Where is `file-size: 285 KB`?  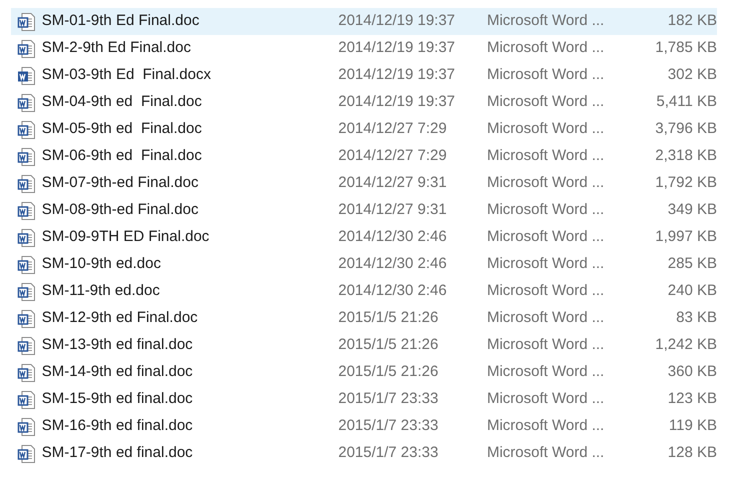
file-size: 285 KB is located at coordinates (692, 264).